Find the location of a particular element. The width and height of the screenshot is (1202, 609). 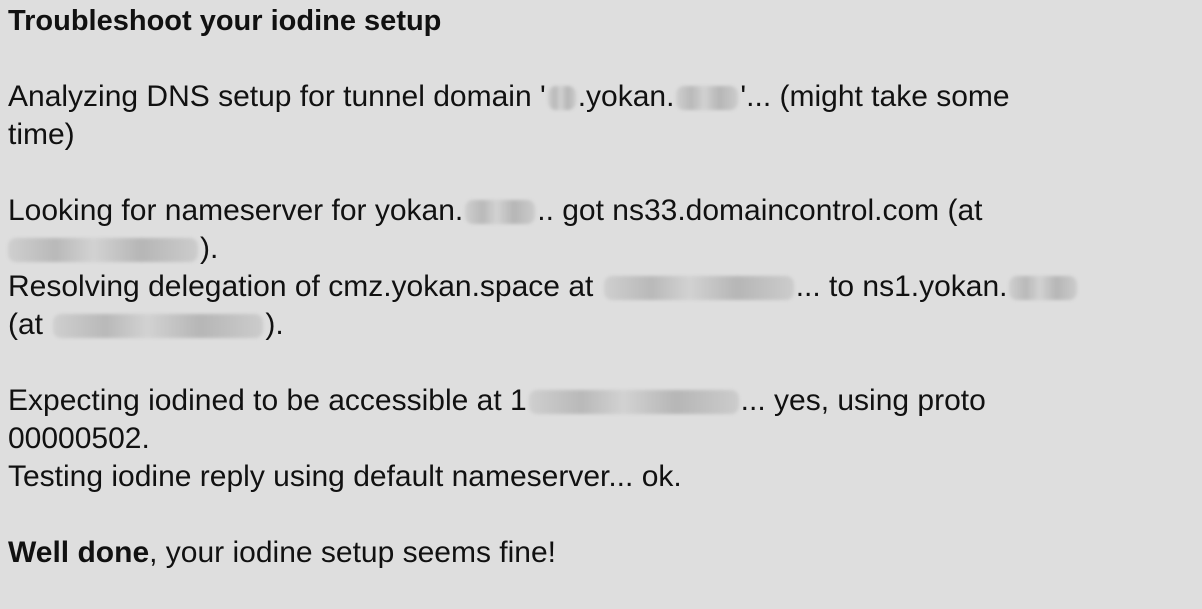

redacted-tld is located at coordinates (707, 98).